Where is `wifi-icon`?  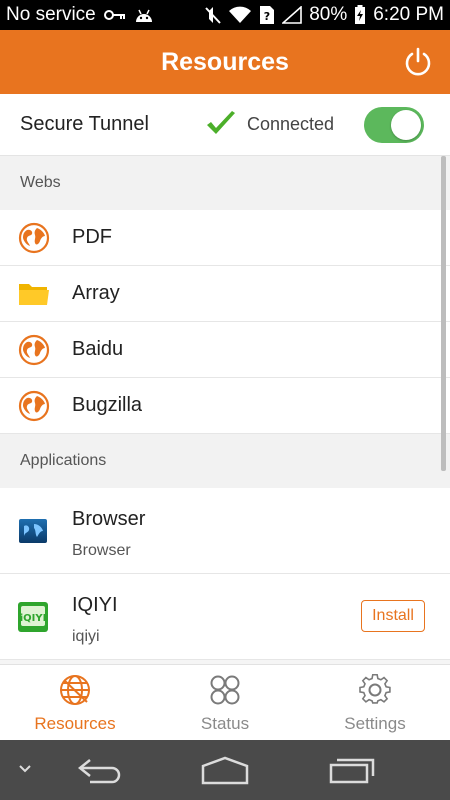 wifi-icon is located at coordinates (240, 14).